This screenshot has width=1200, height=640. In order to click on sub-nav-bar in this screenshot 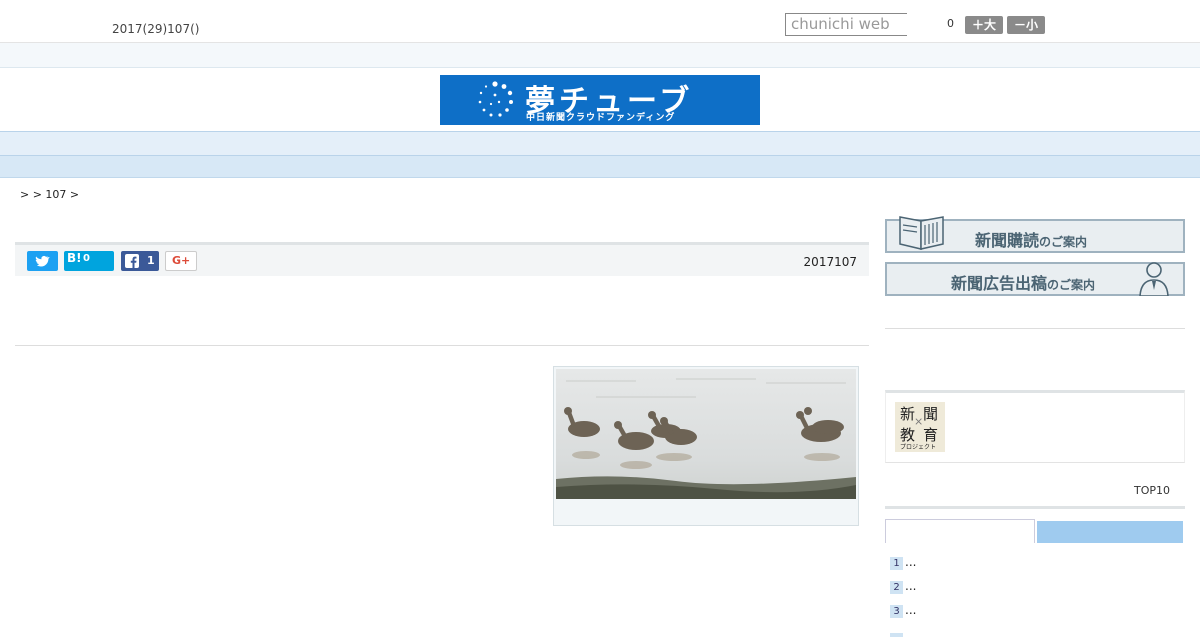, I will do `click(600, 167)`.